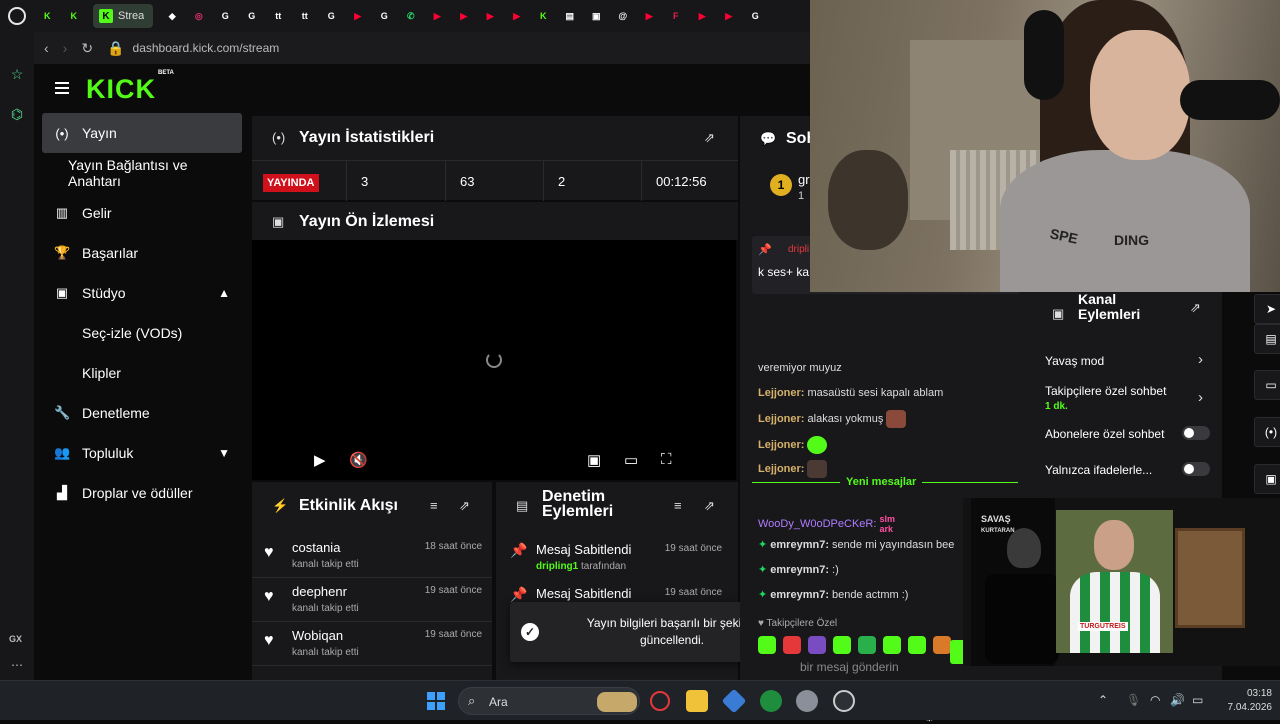 The image size is (1280, 724). Describe the element at coordinates (1267, 432) in the screenshot. I see `quick-action-button: (•)` at that location.